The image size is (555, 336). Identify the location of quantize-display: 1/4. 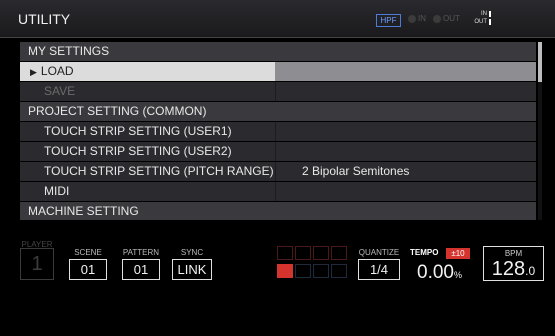
(379, 269).